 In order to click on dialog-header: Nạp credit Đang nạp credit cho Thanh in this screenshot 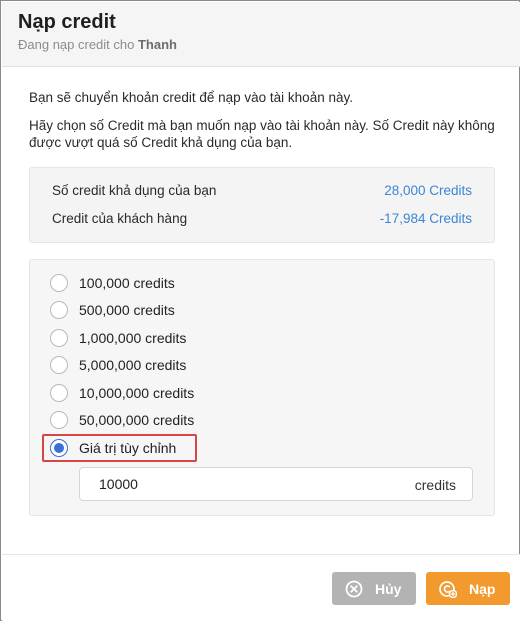, I will do `click(261, 34)`.